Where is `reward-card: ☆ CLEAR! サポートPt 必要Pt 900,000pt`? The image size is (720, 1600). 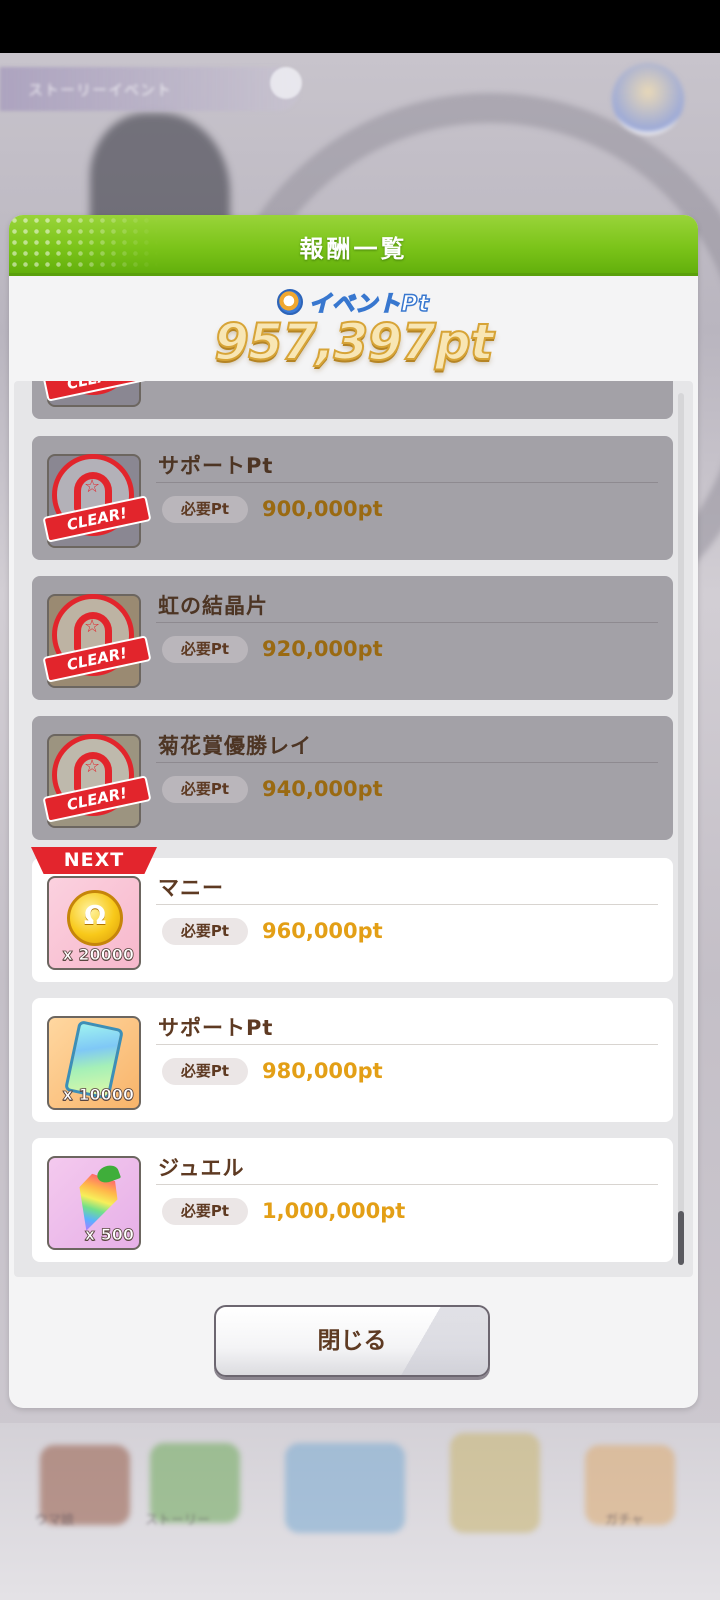
reward-card: ☆ CLEAR! サポートPt 必要Pt 900,000pt is located at coordinates (352, 498).